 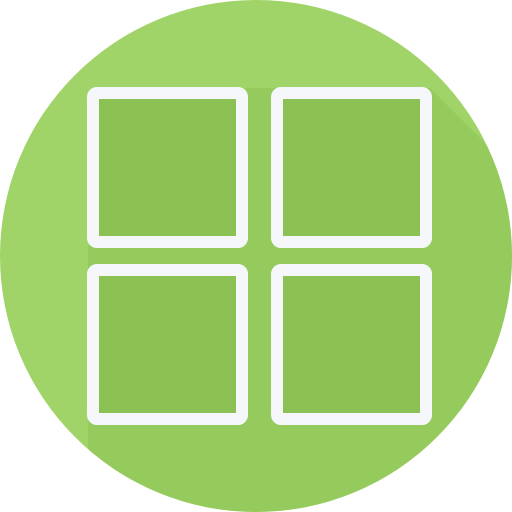 I want to click on tile-bottom-left, so click(x=167, y=344).